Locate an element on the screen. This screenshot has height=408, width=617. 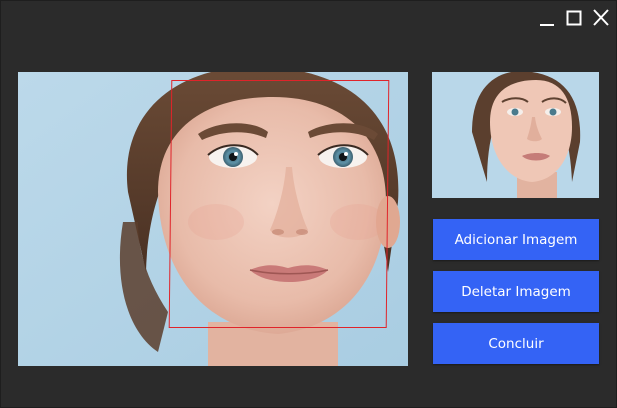
maximize-icon is located at coordinates (574, 18).